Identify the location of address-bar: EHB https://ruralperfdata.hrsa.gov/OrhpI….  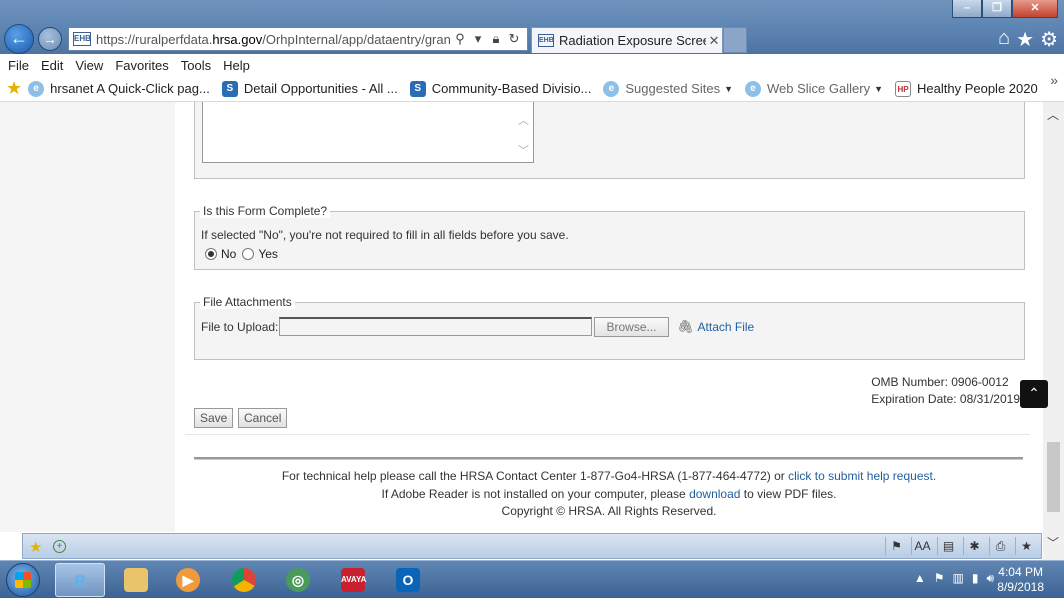
(298, 39).